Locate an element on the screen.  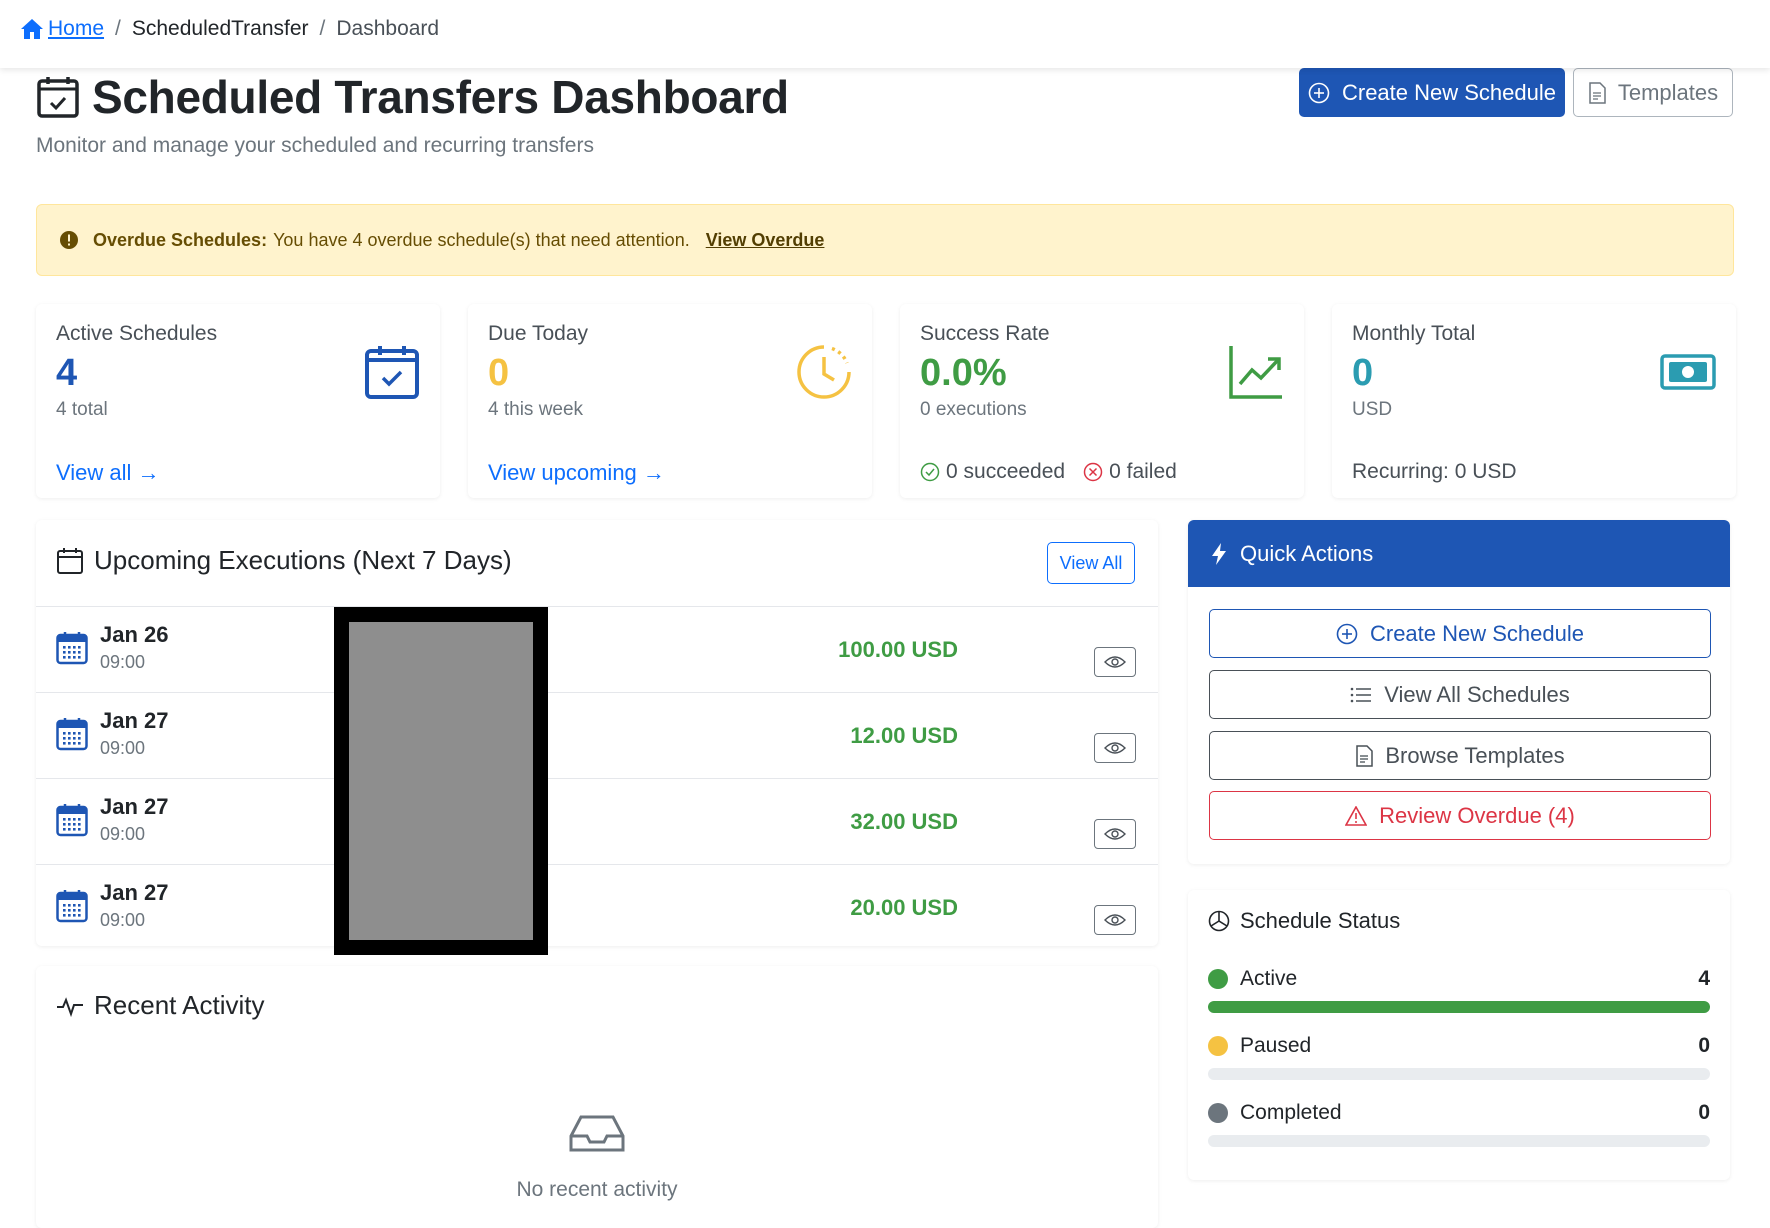
schedule-status-panel: Schedule Status Active 4 Paused 0 Completed 0 is located at coordinates (1459, 1035).